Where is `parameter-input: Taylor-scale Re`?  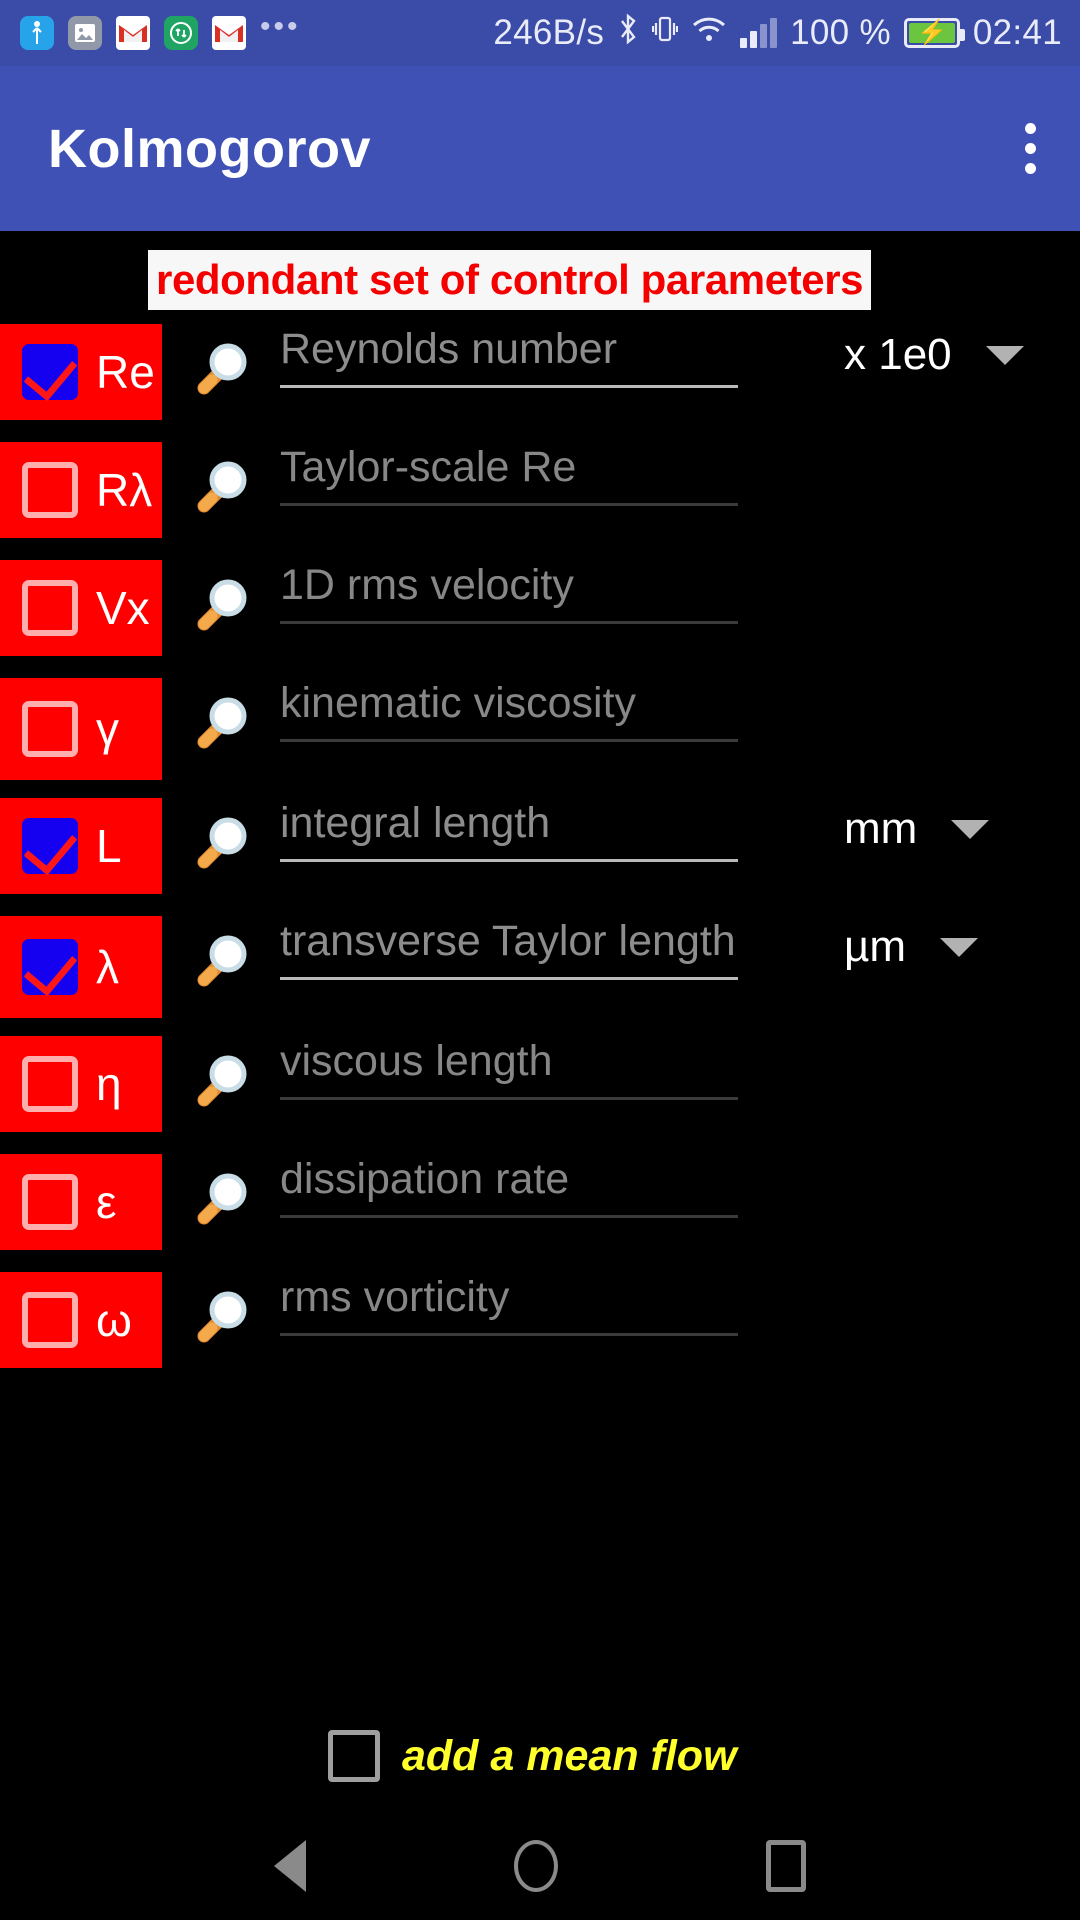
parameter-input: Taylor-scale Re is located at coordinates (509, 478).